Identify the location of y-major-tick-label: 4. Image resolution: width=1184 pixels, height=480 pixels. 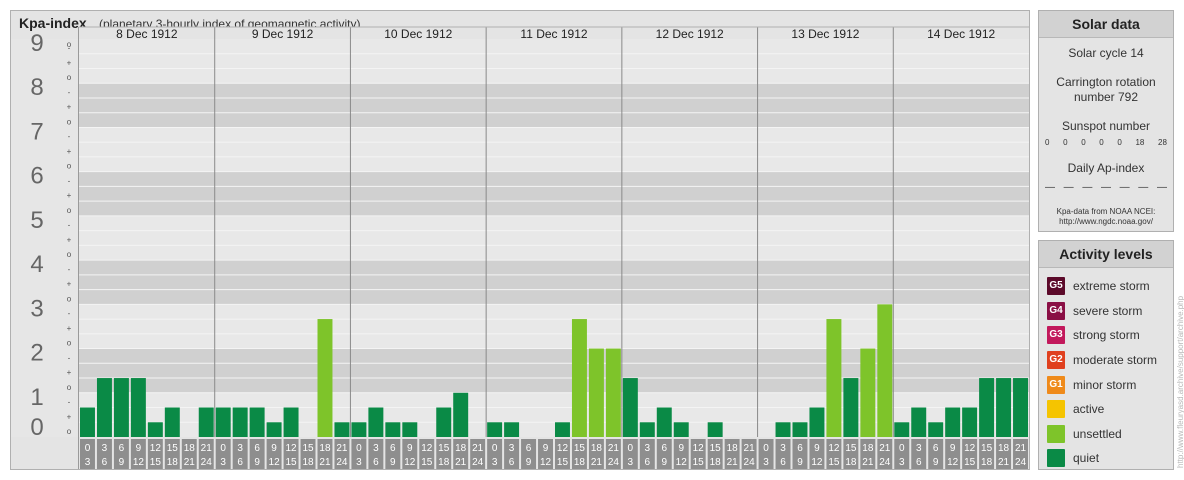
(36, 264).